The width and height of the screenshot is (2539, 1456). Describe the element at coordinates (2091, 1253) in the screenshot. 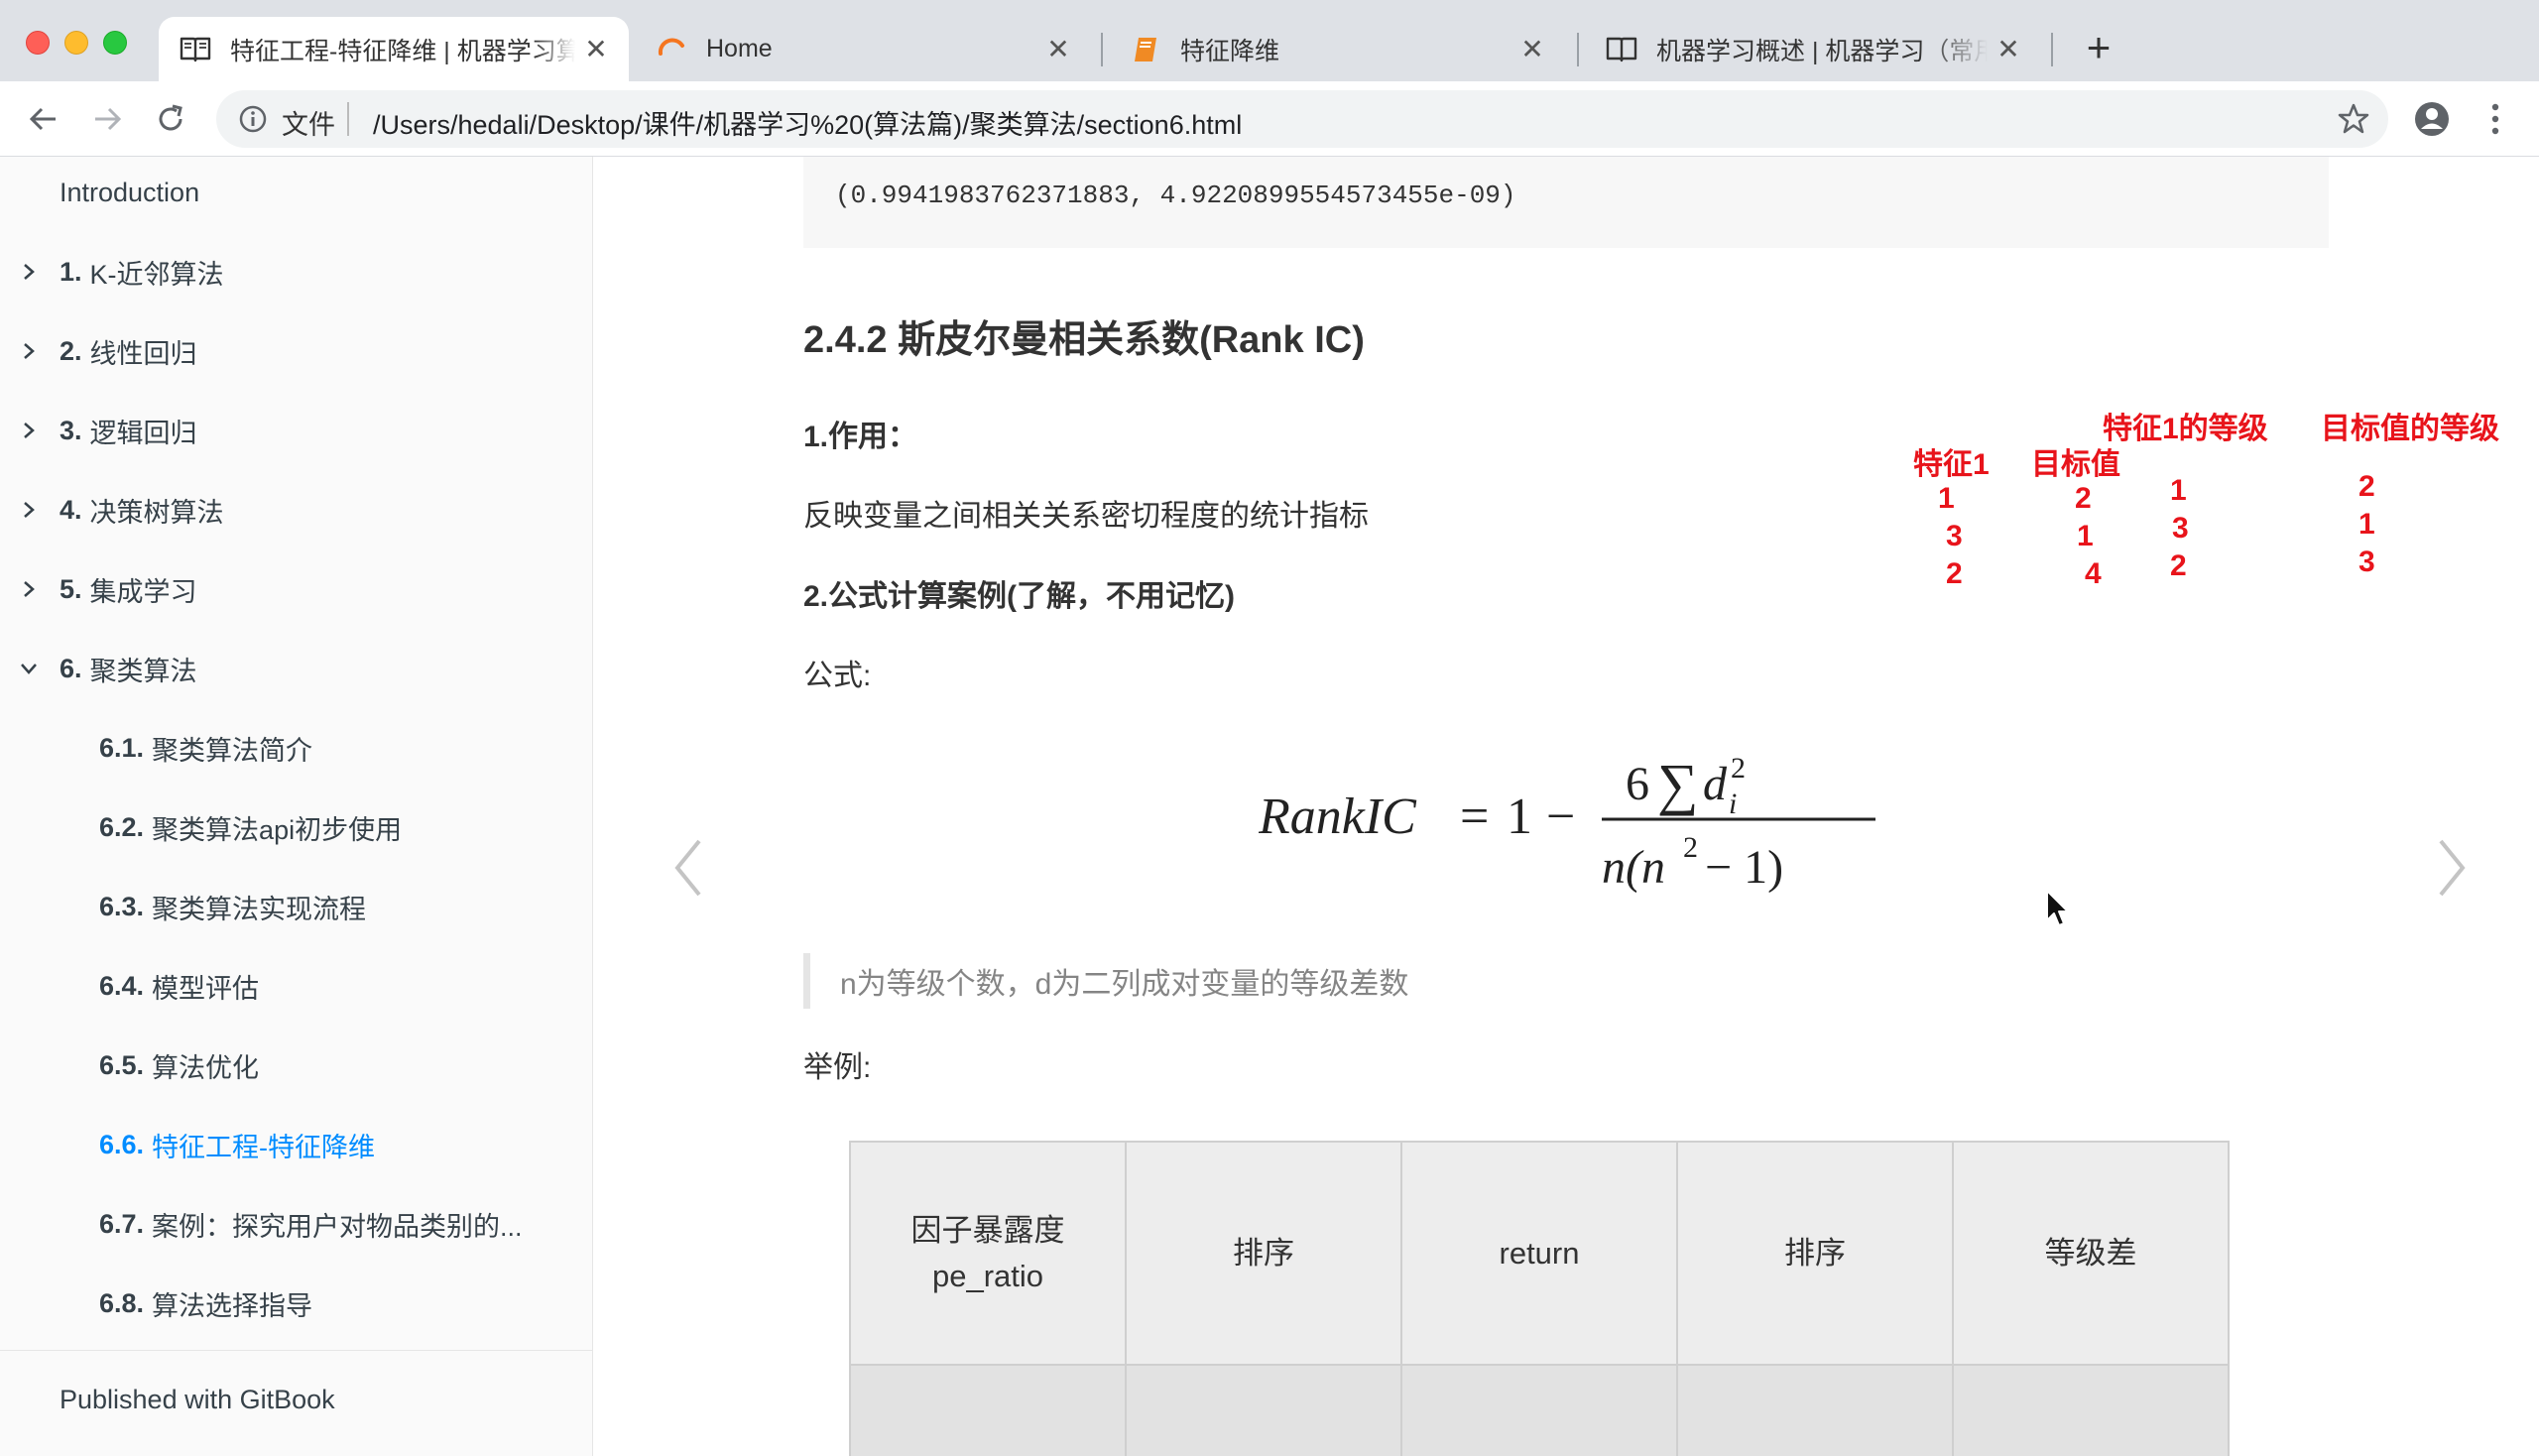

I see `table-header-rank-diff: 等级差` at that location.